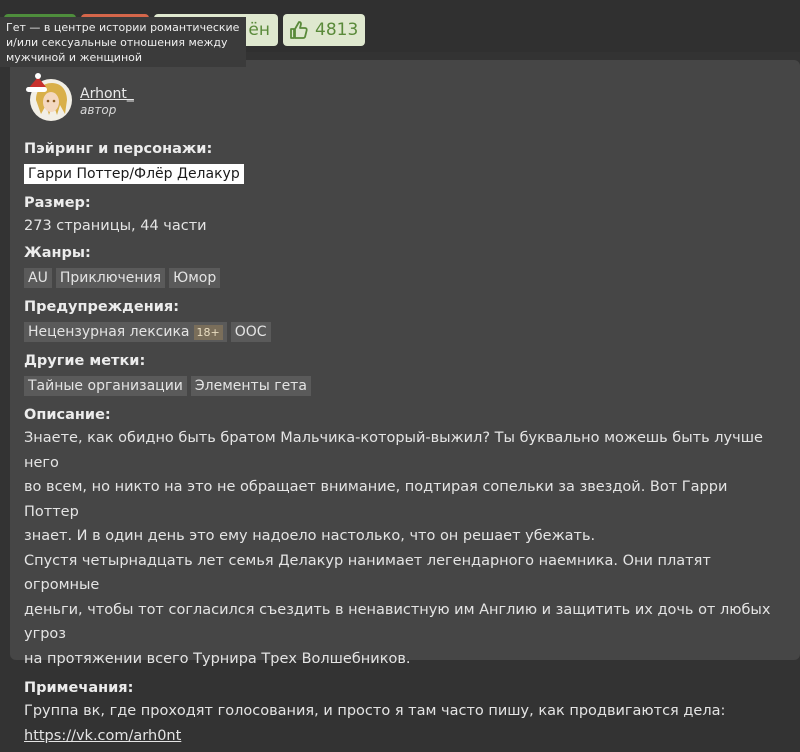  I want to click on pairing-label: Пэйринг и персонажи:, so click(118, 149).